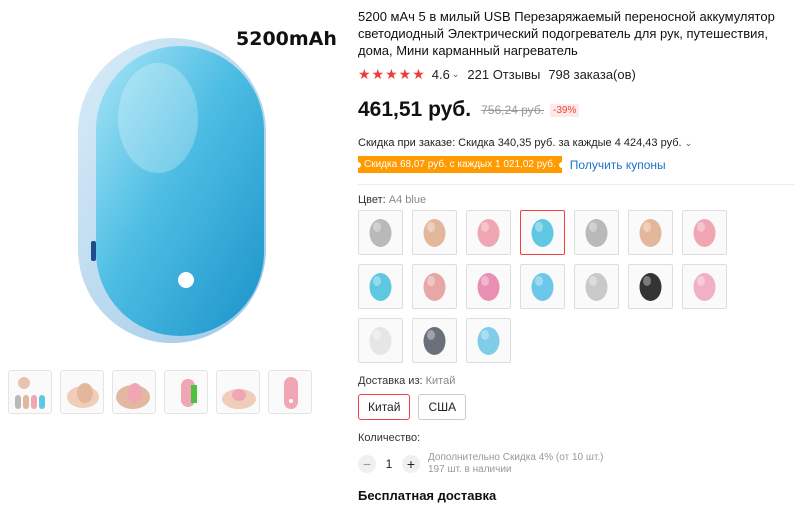 The image size is (800, 518). I want to click on shipping-selected-value: Китай, so click(440, 381).